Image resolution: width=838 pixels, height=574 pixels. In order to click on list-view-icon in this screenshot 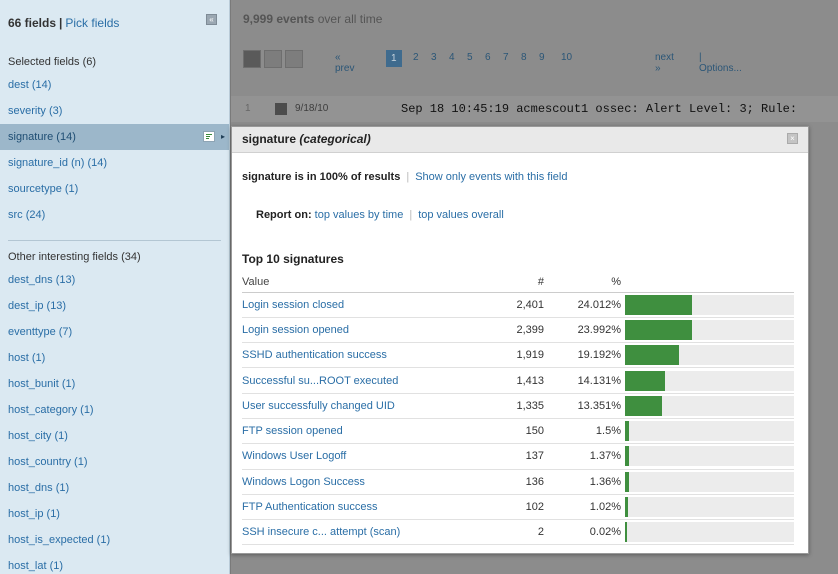, I will do `click(252, 59)`.